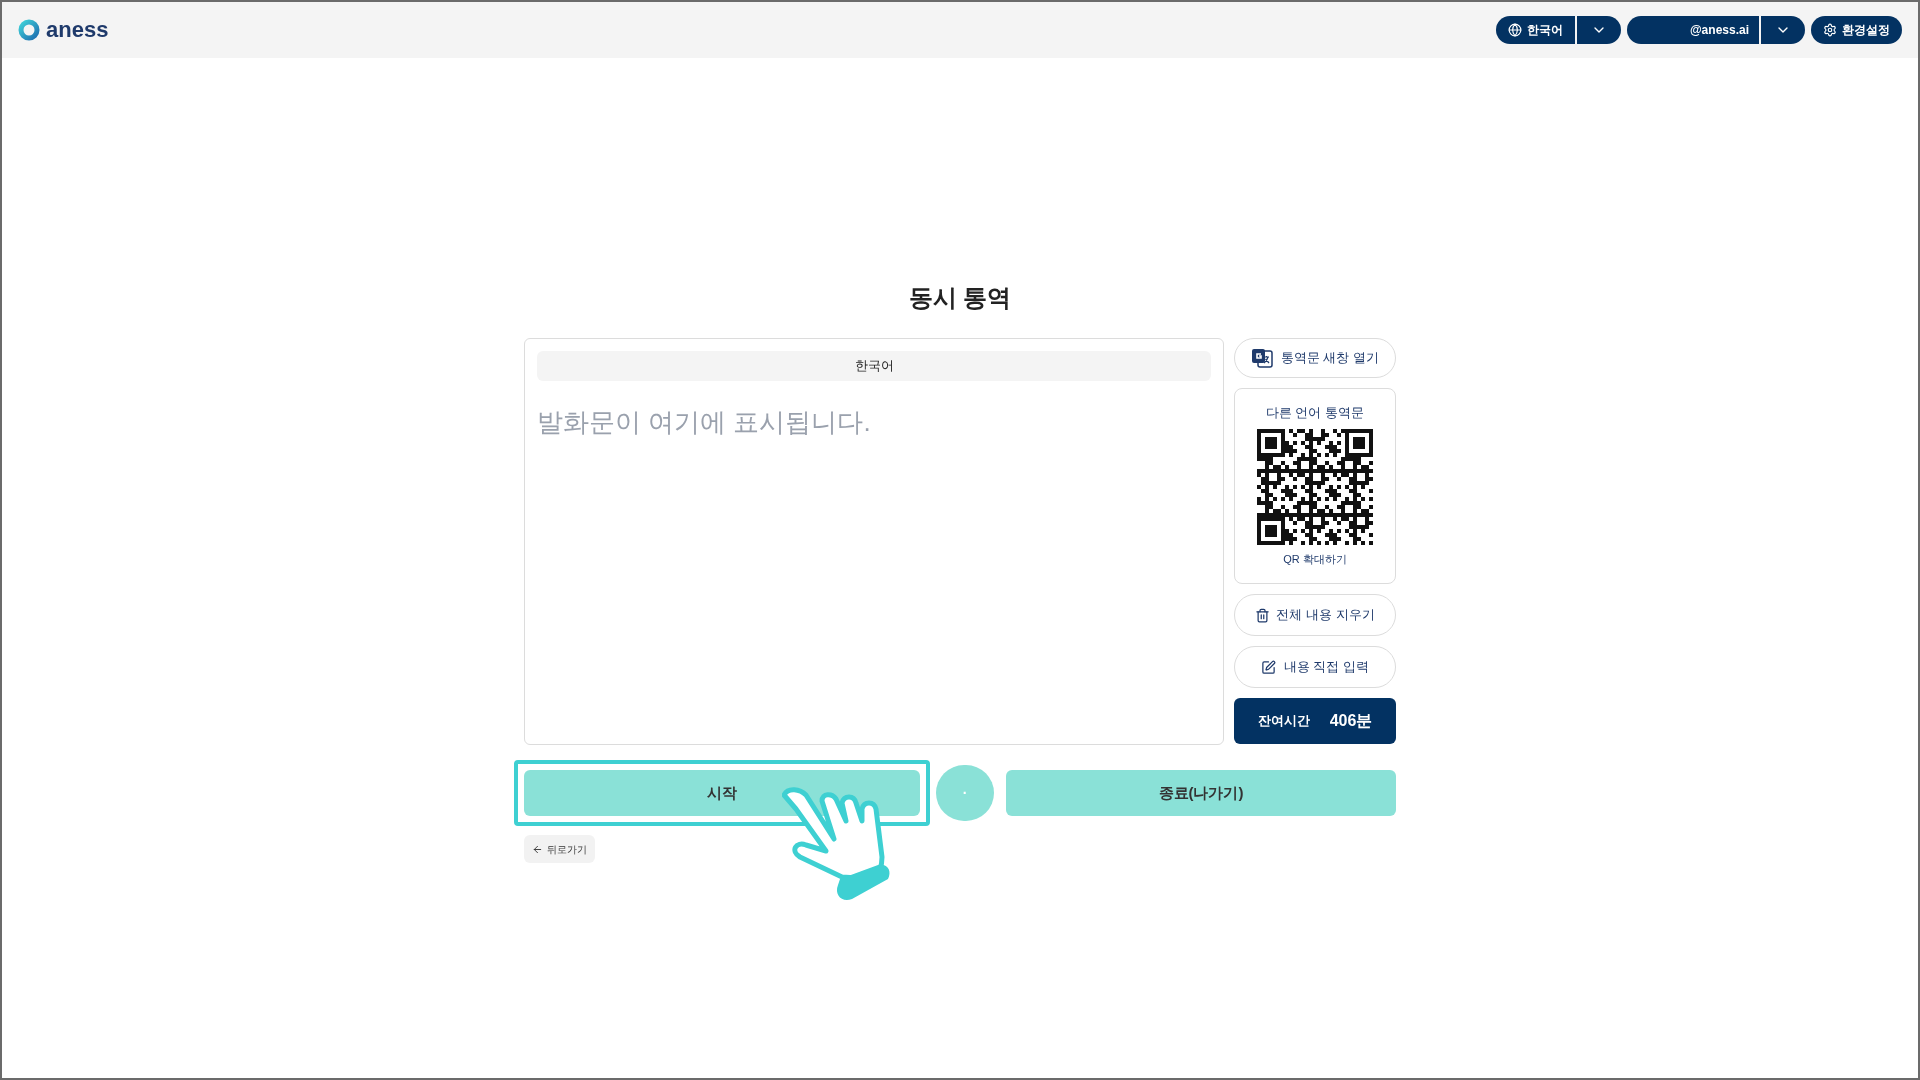 Image resolution: width=1920 pixels, height=1080 pixels. I want to click on settings-icon, so click(1830, 30).